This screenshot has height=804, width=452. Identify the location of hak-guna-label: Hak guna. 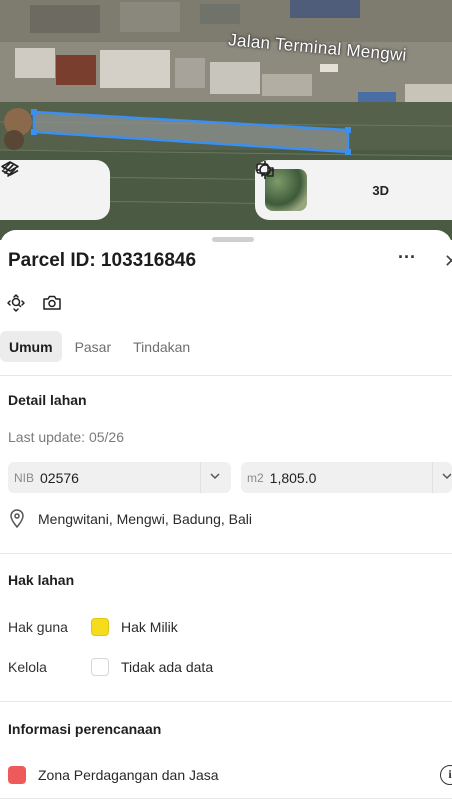
(38, 627).